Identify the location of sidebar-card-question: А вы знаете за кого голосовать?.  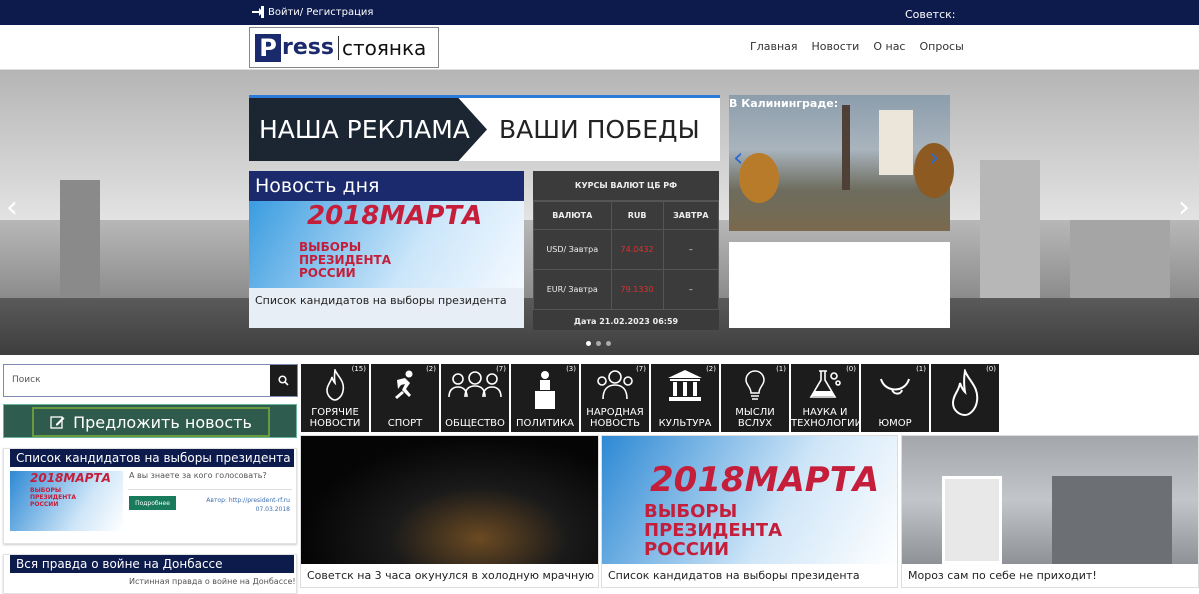
(198, 475).